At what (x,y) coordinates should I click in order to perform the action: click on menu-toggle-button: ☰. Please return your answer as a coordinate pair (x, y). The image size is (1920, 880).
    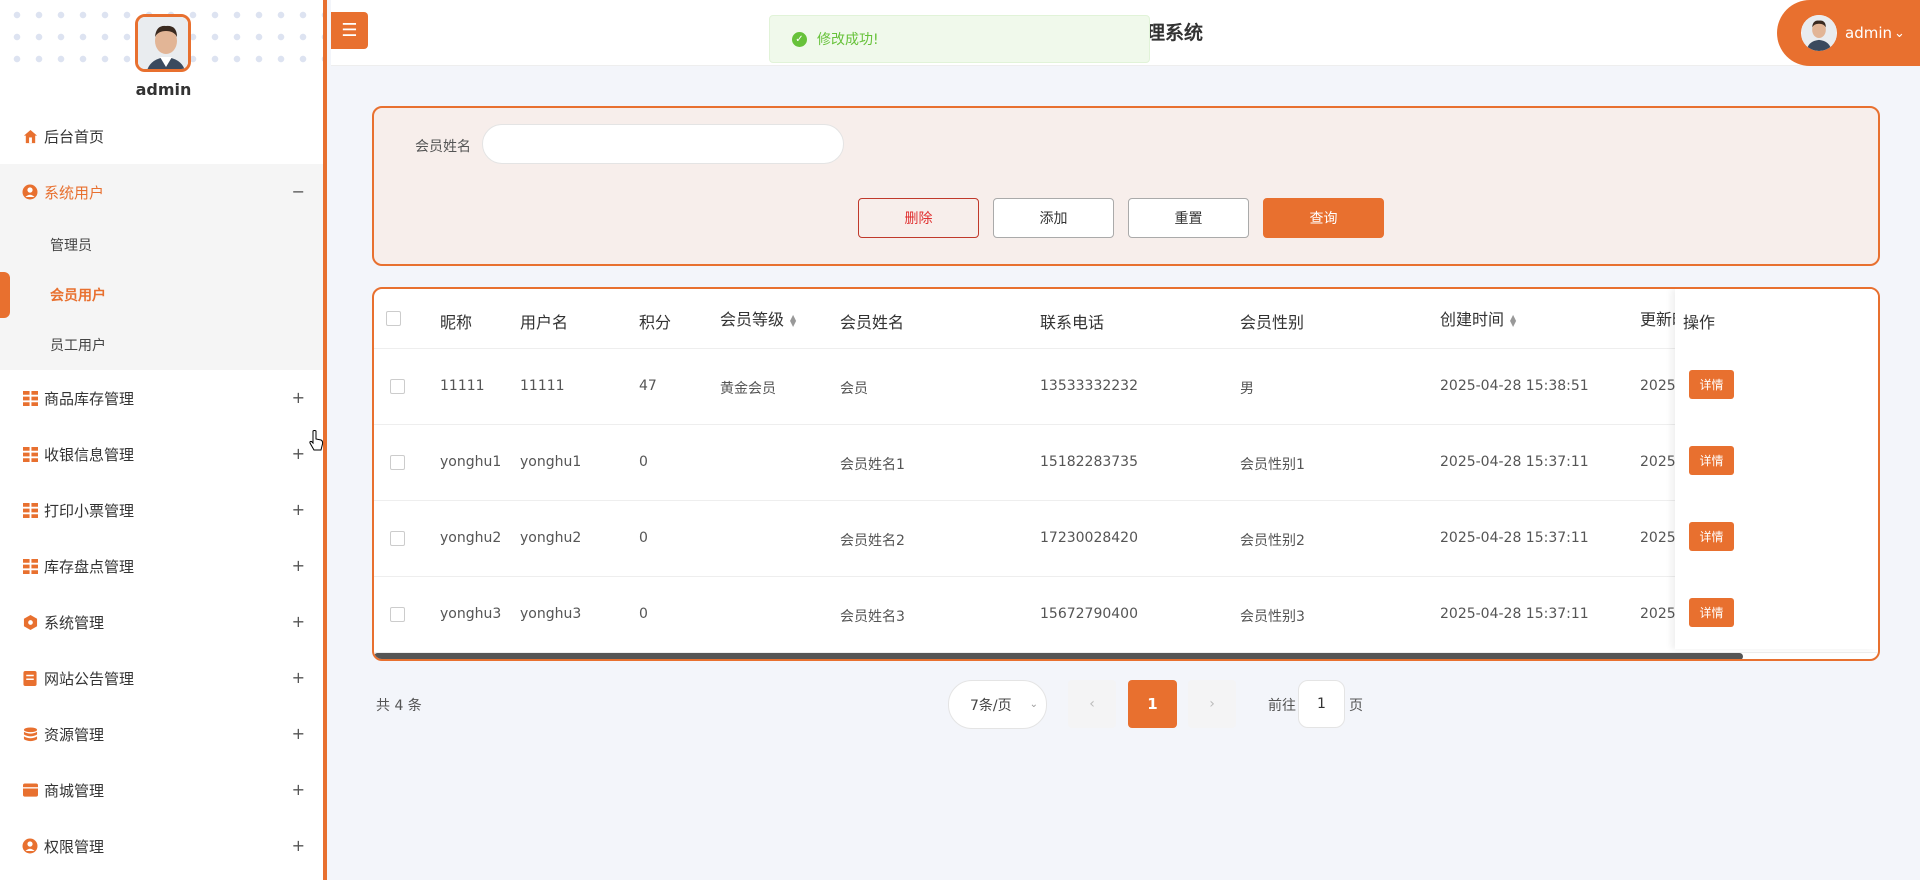
    Looking at the image, I should click on (349, 30).